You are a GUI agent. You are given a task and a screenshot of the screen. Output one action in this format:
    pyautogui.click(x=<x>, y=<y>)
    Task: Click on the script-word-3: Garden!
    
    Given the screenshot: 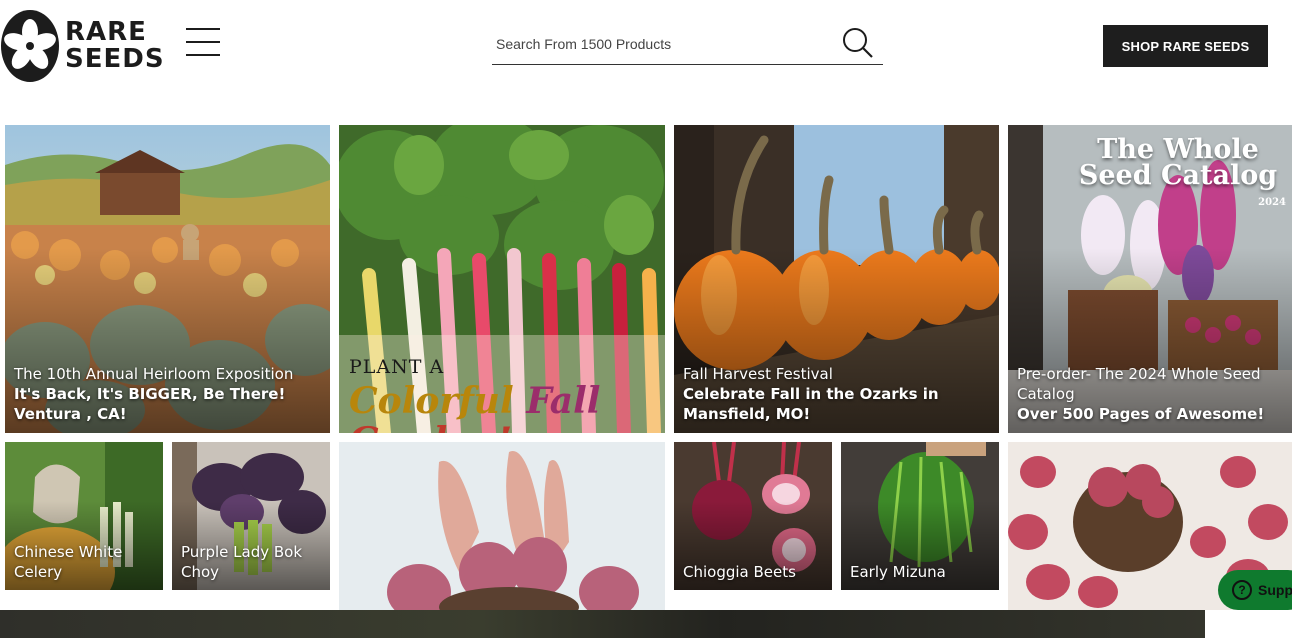 What is the action you would take?
    pyautogui.click(x=430, y=426)
    